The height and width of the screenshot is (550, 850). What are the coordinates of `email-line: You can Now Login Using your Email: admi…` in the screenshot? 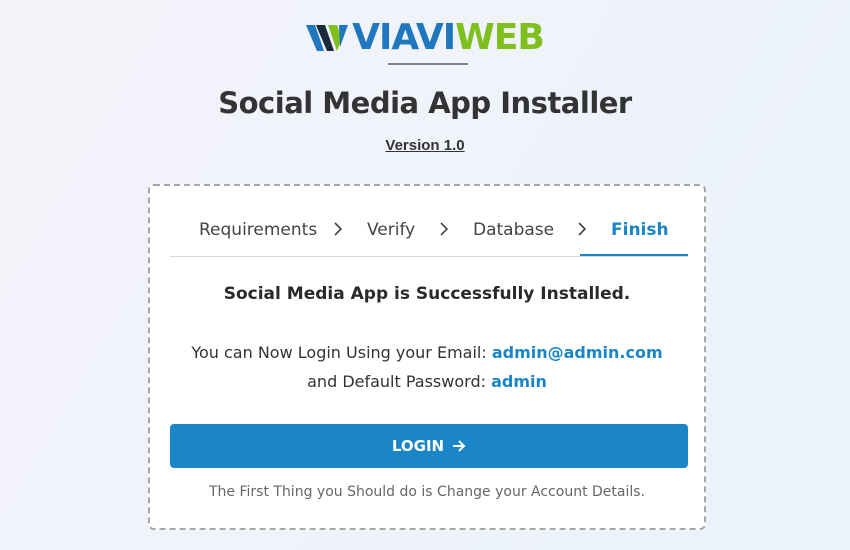 It's located at (427, 352).